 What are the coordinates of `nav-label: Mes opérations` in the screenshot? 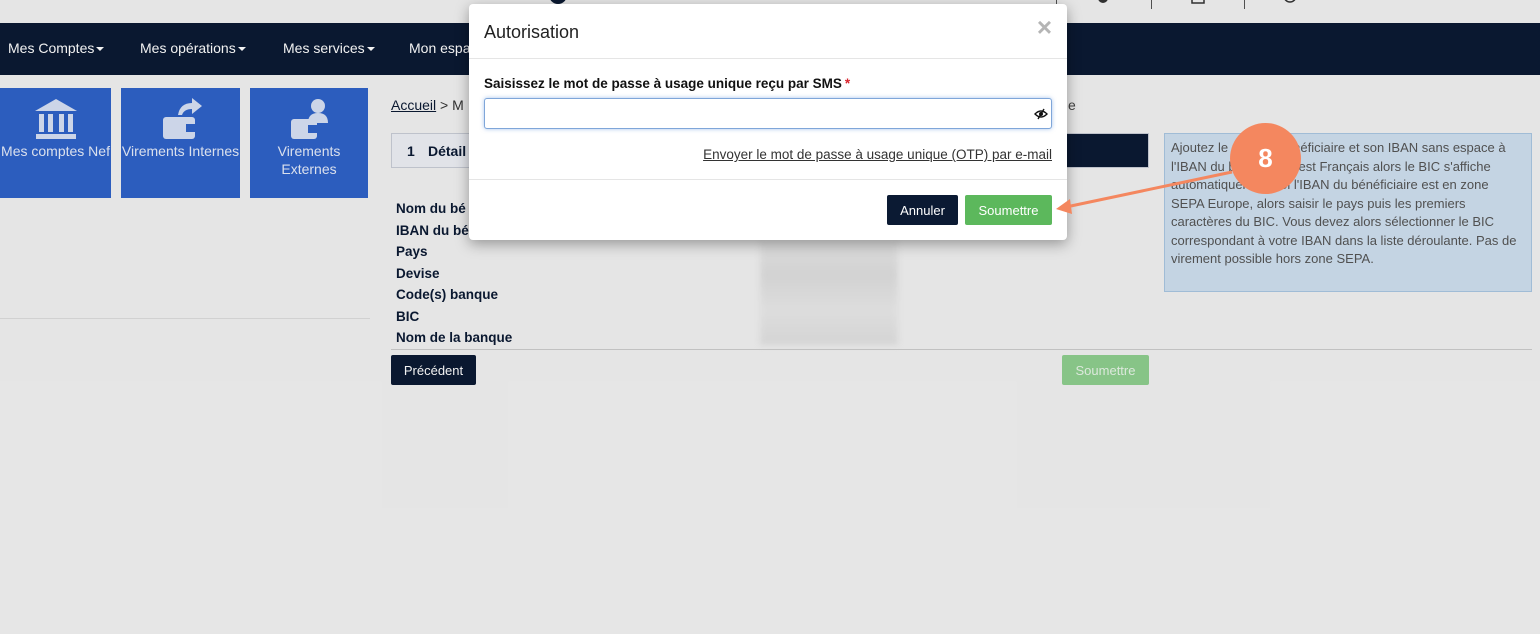 It's located at (188, 48).